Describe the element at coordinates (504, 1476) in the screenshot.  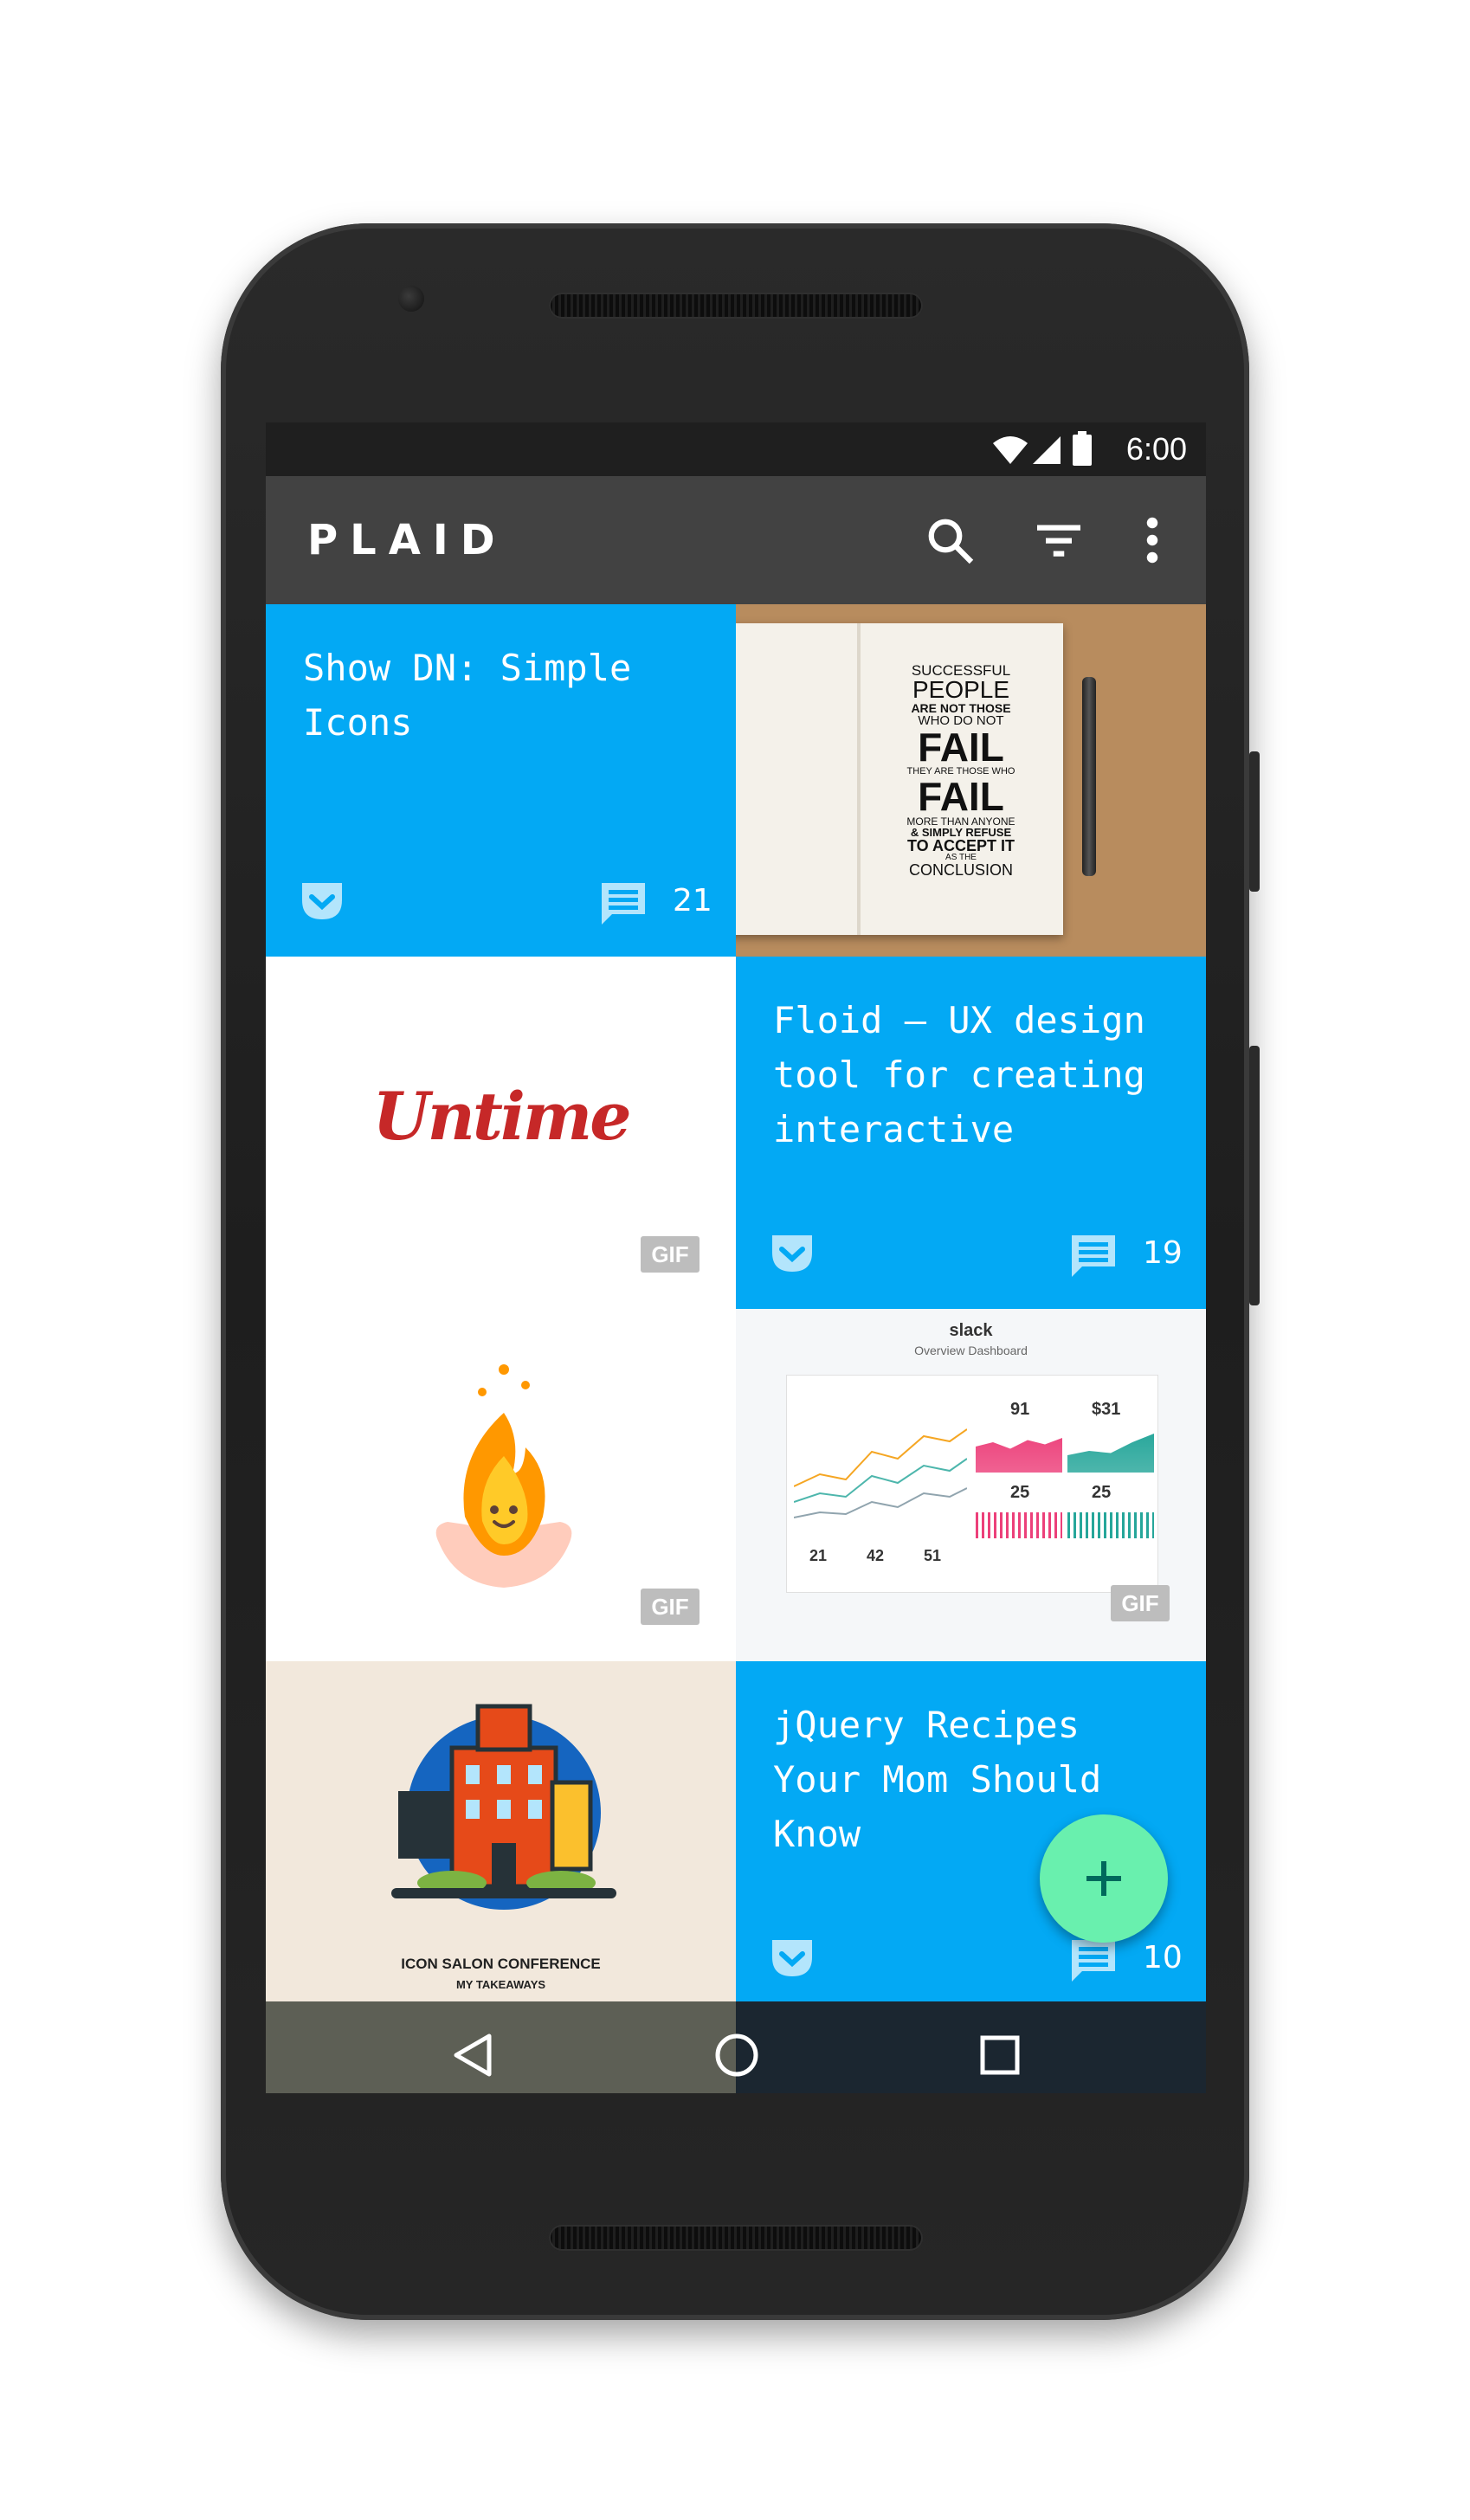
I see `flame-illustration` at that location.